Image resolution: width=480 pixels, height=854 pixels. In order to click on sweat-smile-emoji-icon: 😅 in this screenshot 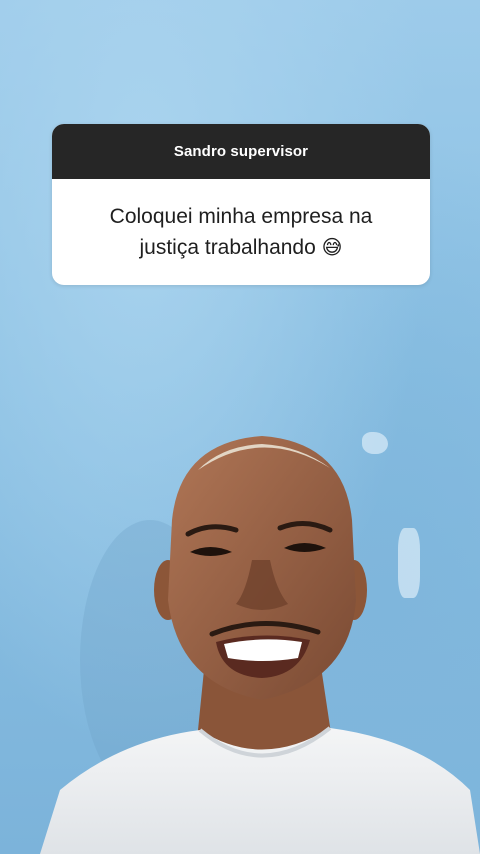, I will do `click(332, 246)`.